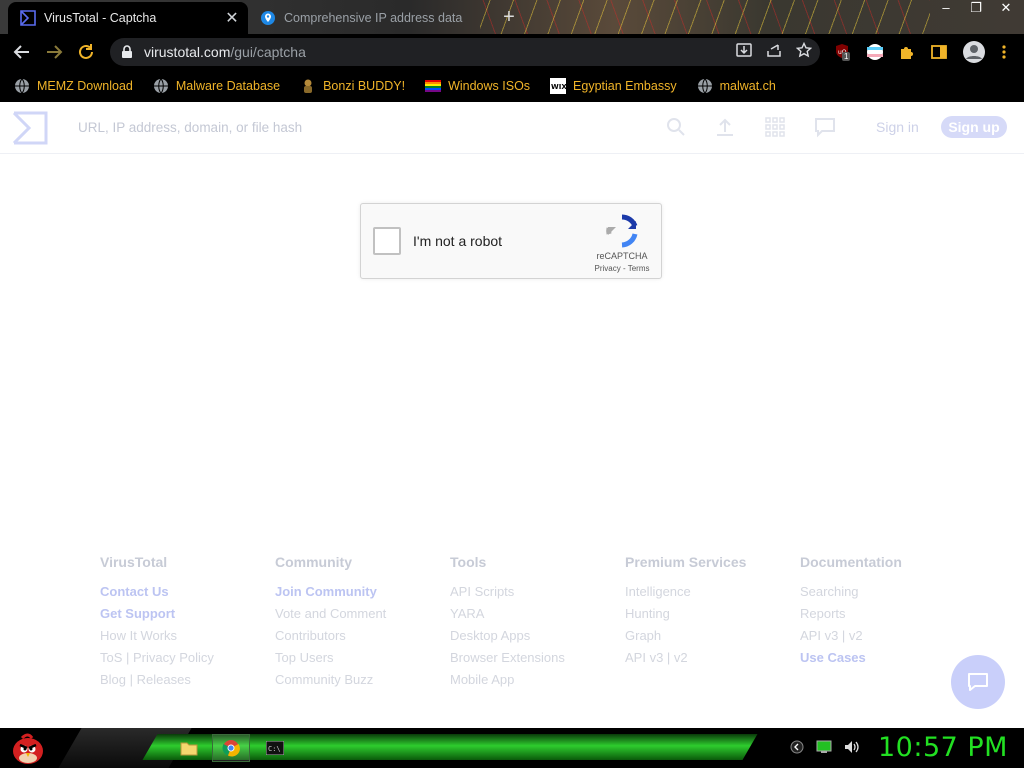 The width and height of the screenshot is (1024, 768). Describe the element at coordinates (100, 18) in the screenshot. I see `tab-title: VirusTotal - Captcha` at that location.